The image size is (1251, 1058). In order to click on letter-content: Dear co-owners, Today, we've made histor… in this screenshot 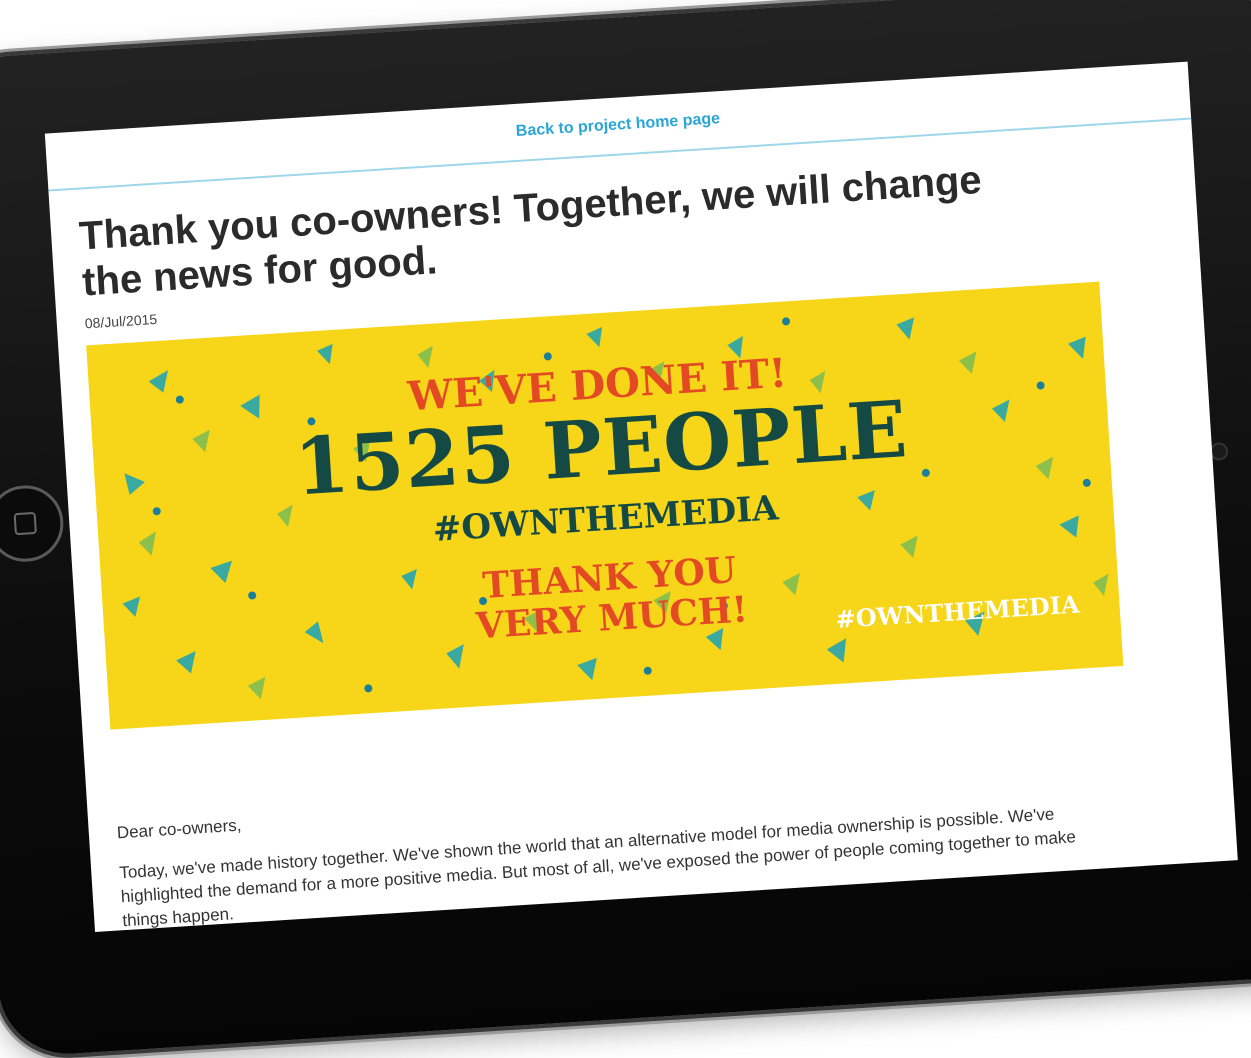, I will do `click(663, 842)`.